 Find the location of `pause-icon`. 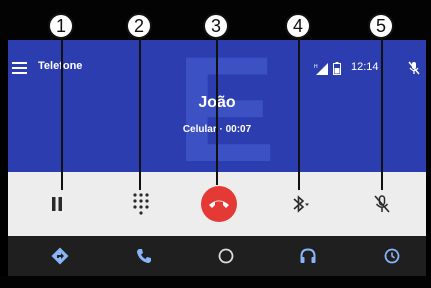

pause-icon is located at coordinates (57, 204).